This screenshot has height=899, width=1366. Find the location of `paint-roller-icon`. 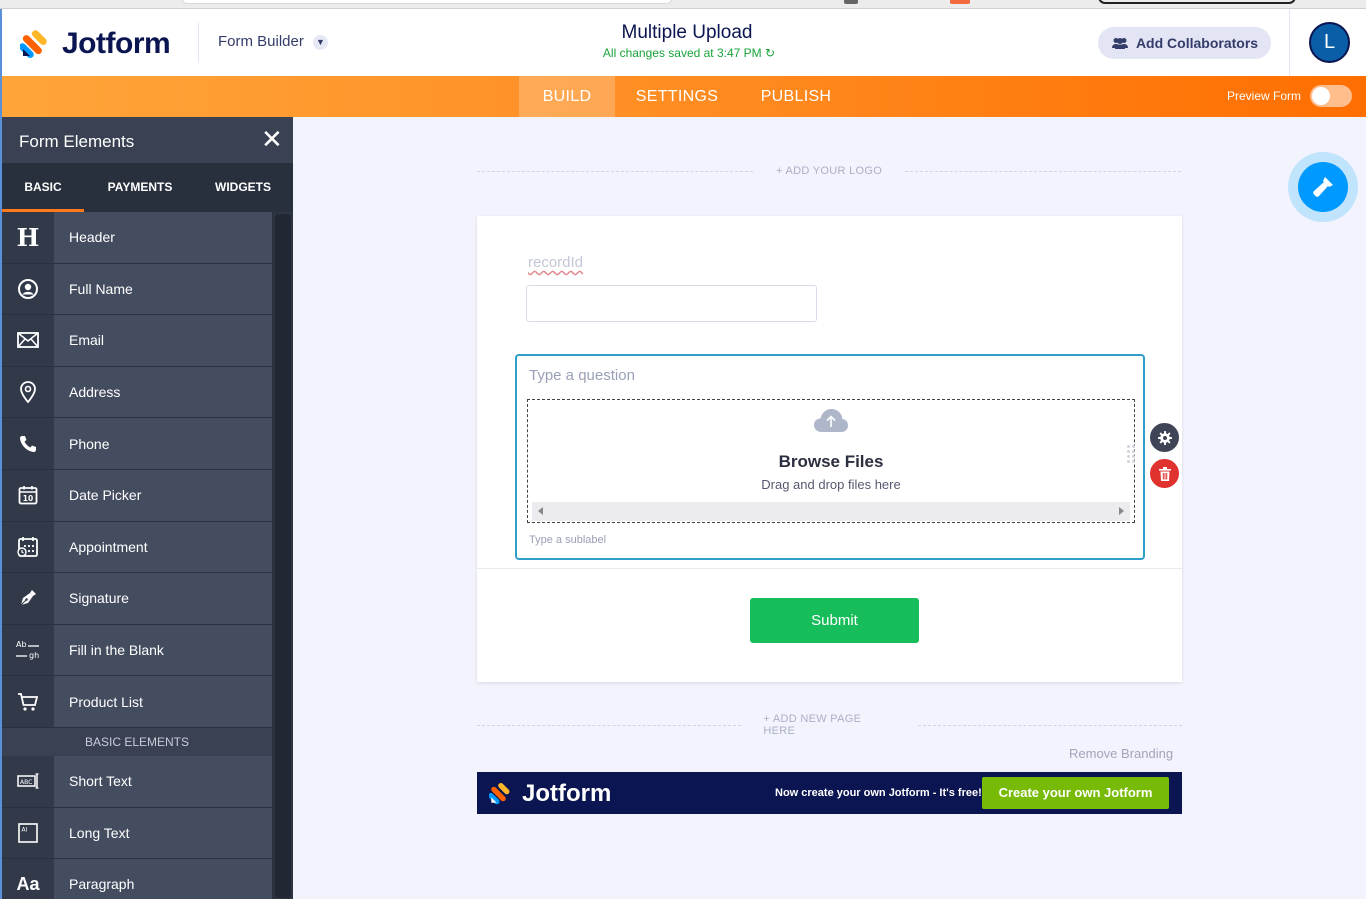

paint-roller-icon is located at coordinates (1323, 187).